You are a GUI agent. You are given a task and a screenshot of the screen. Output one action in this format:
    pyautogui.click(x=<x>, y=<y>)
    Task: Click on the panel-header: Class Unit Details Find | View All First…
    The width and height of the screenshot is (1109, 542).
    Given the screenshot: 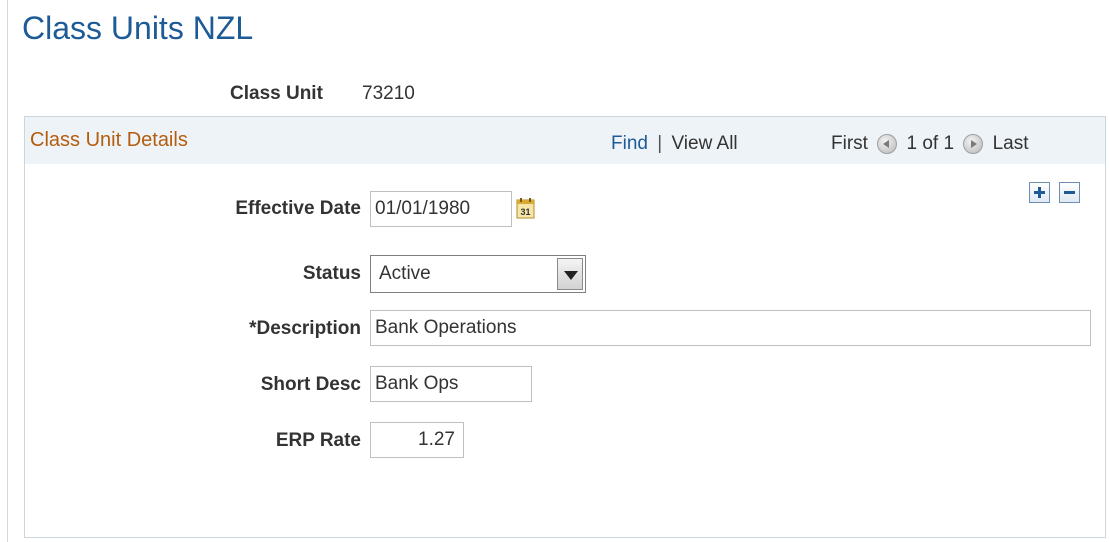 What is the action you would take?
    pyautogui.click(x=565, y=140)
    